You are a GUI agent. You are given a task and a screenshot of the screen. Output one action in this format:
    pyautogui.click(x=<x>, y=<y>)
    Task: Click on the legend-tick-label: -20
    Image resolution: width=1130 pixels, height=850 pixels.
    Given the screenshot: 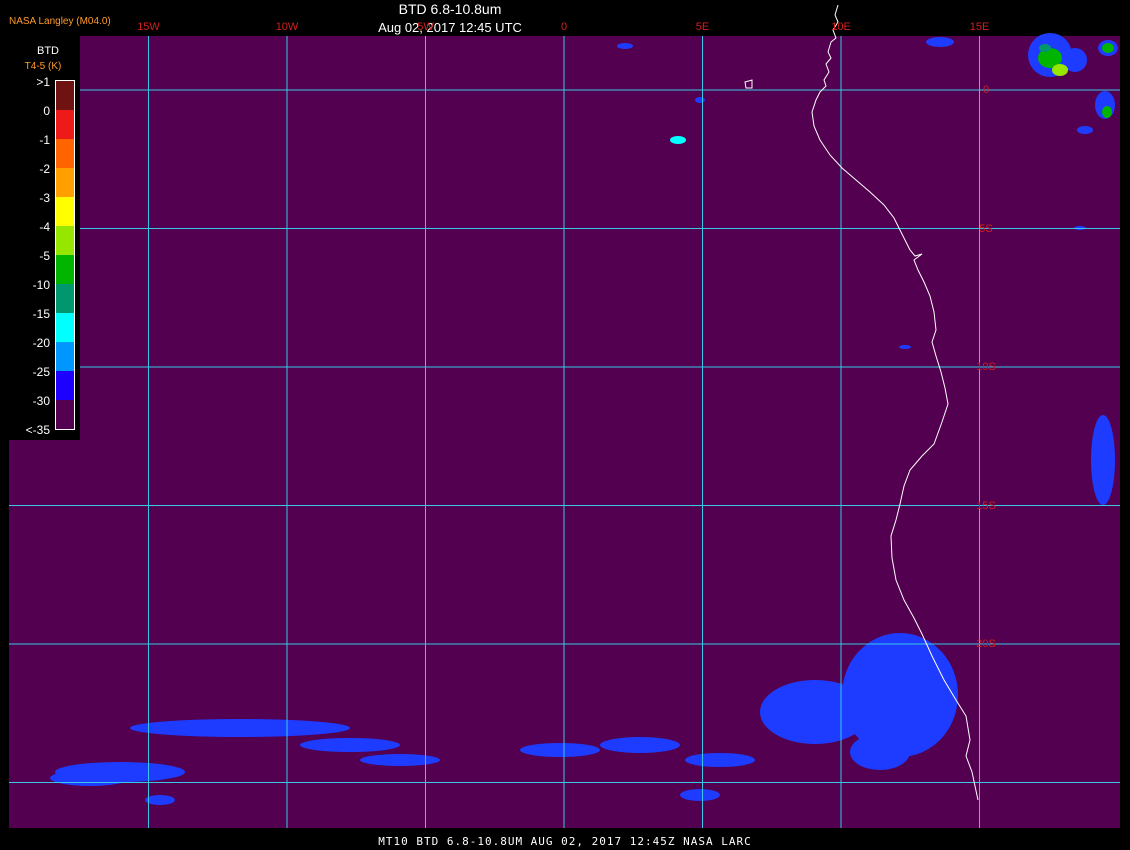 What is the action you would take?
    pyautogui.click(x=41, y=343)
    